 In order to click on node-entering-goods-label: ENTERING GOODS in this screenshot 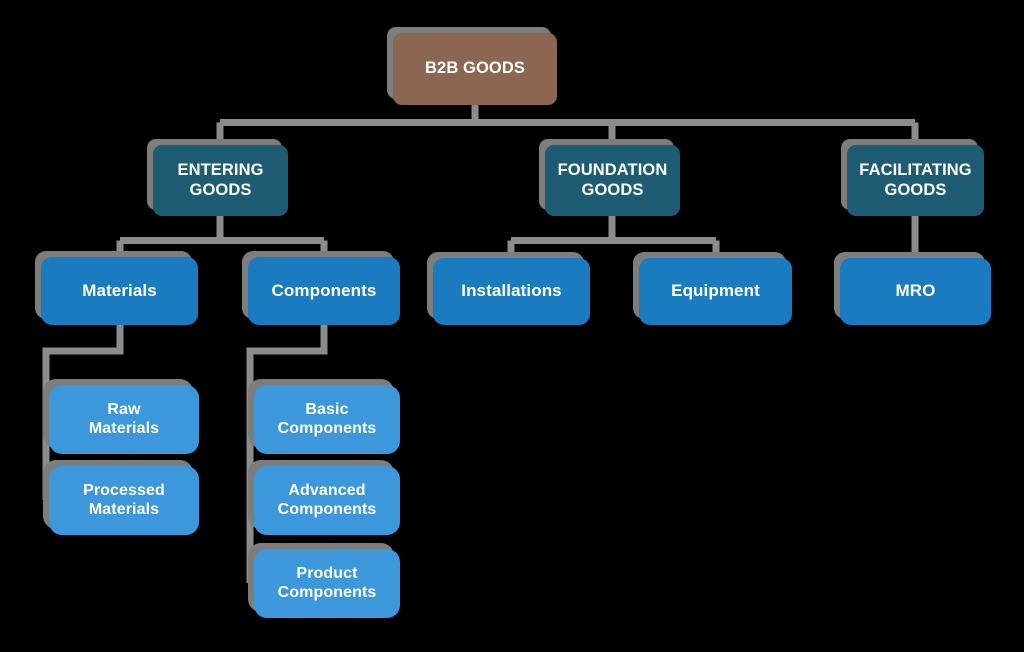, I will do `click(220, 180)`.